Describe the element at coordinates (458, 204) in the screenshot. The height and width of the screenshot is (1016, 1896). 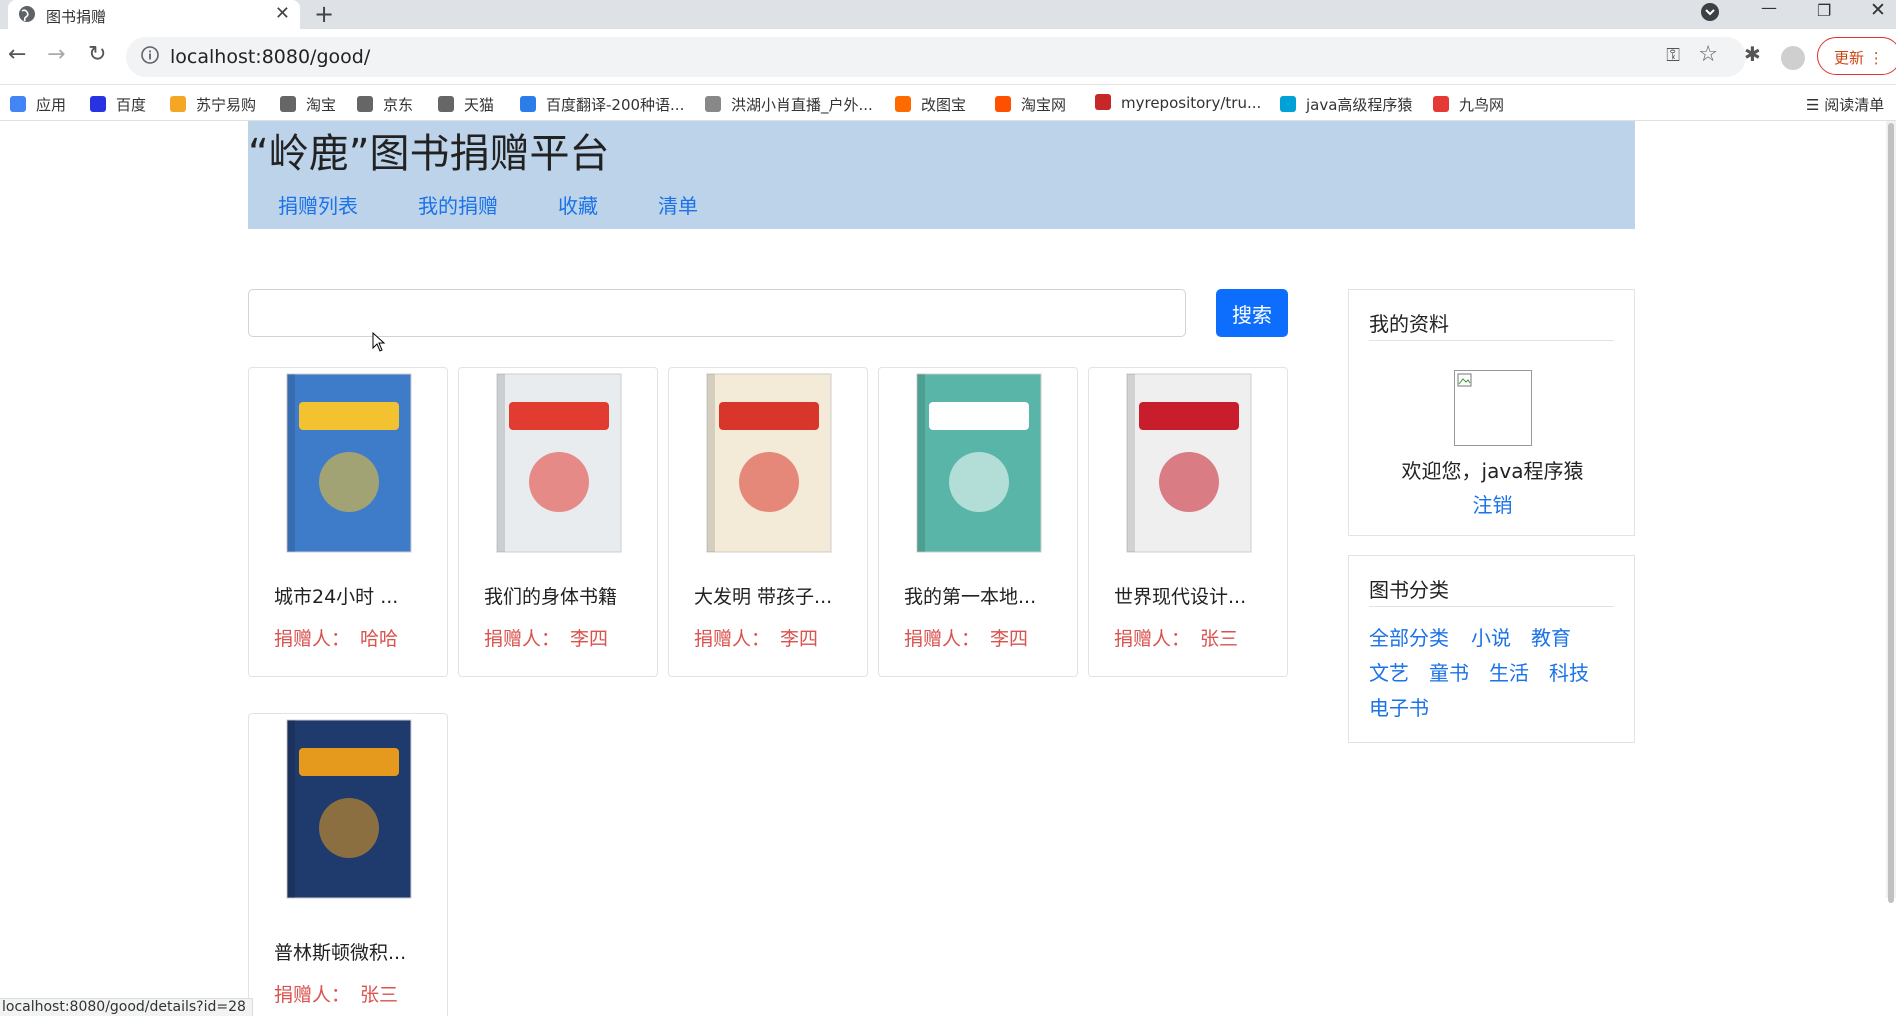
I see `nav-my-donations: 我的捐赠` at that location.